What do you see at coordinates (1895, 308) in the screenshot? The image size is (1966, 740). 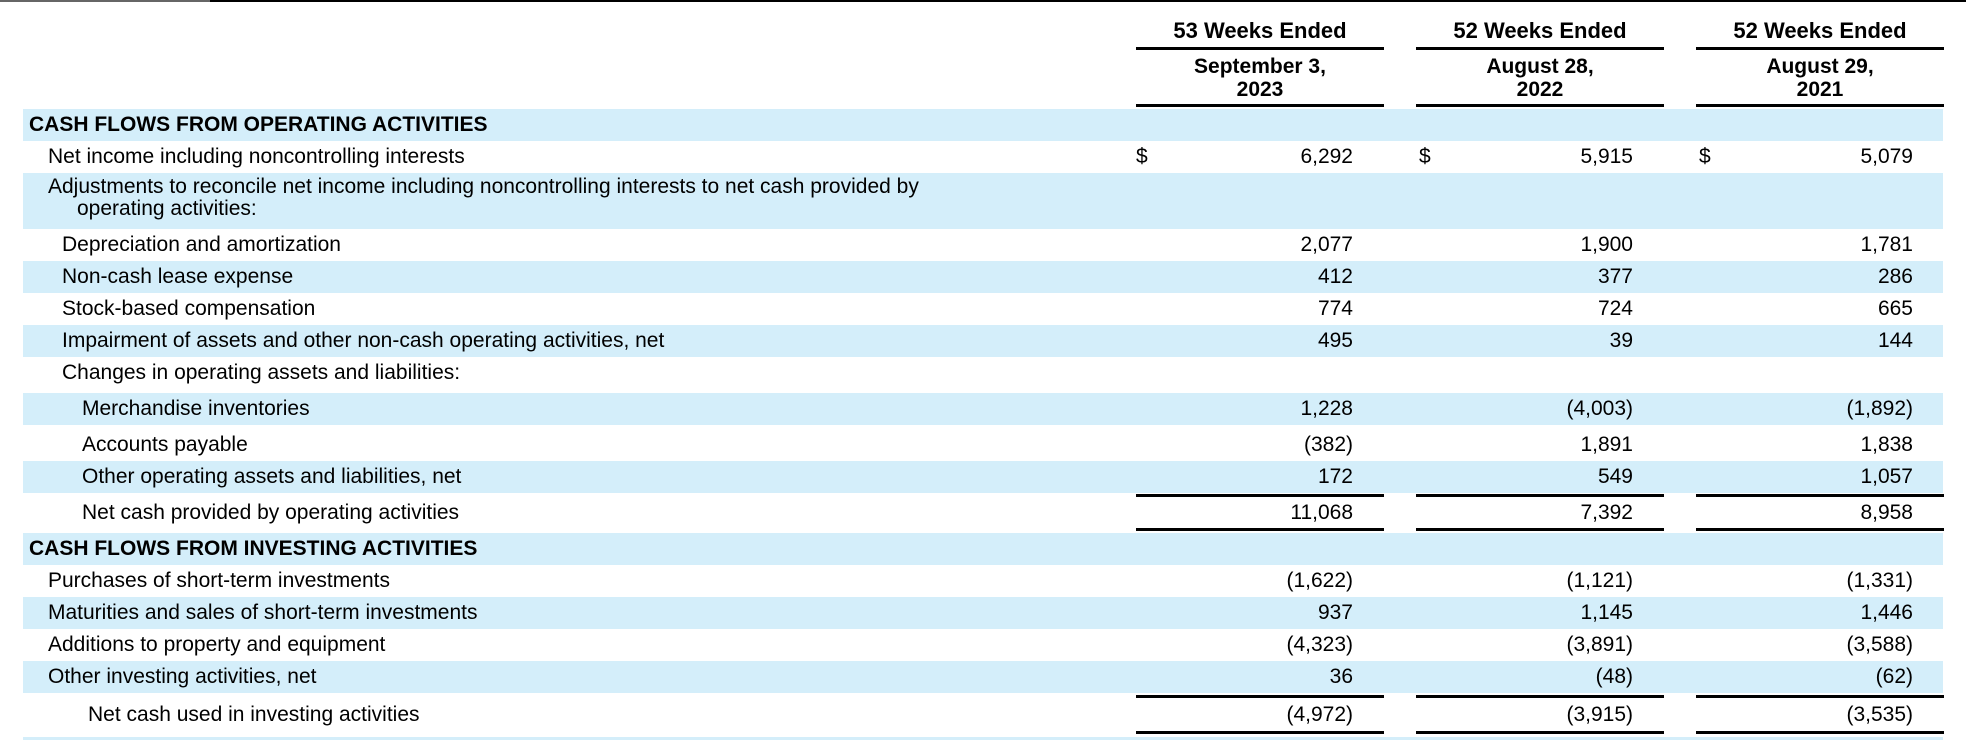 I see `value-2021: 665` at bounding box center [1895, 308].